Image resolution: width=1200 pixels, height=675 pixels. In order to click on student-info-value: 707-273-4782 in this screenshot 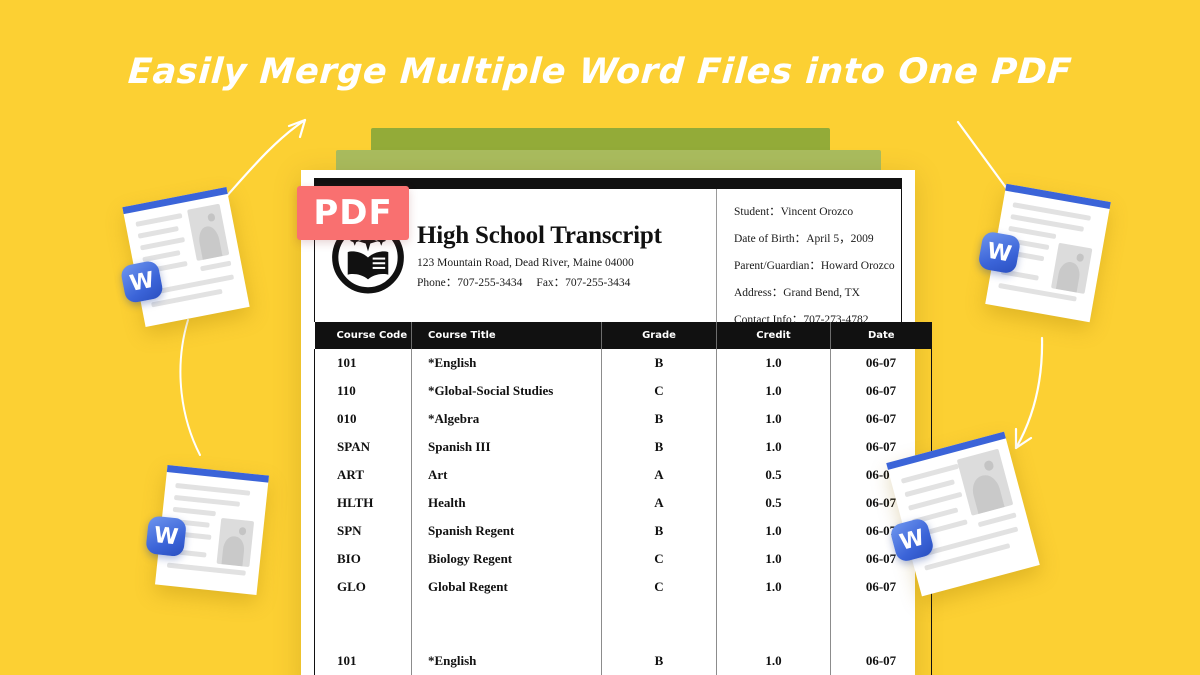, I will do `click(836, 320)`.